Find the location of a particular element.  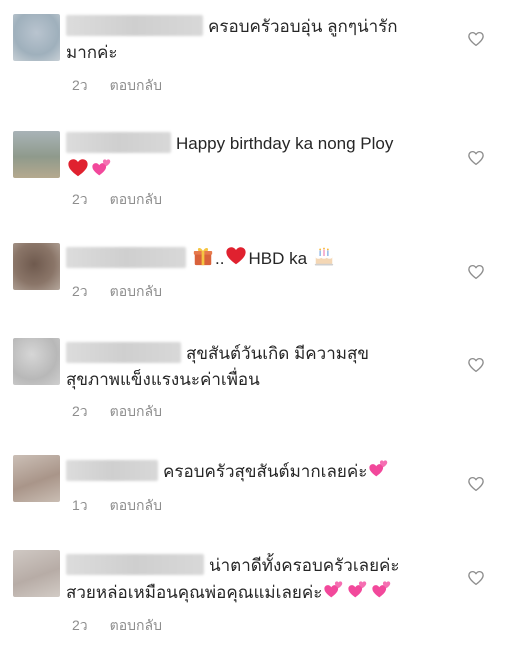

comment-text-line: HBD ka is located at coordinates (278, 258).